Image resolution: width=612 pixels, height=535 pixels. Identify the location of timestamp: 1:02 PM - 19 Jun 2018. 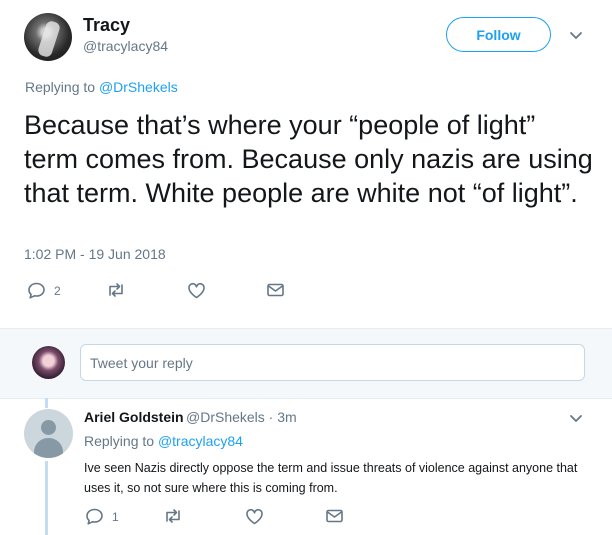
(95, 254).